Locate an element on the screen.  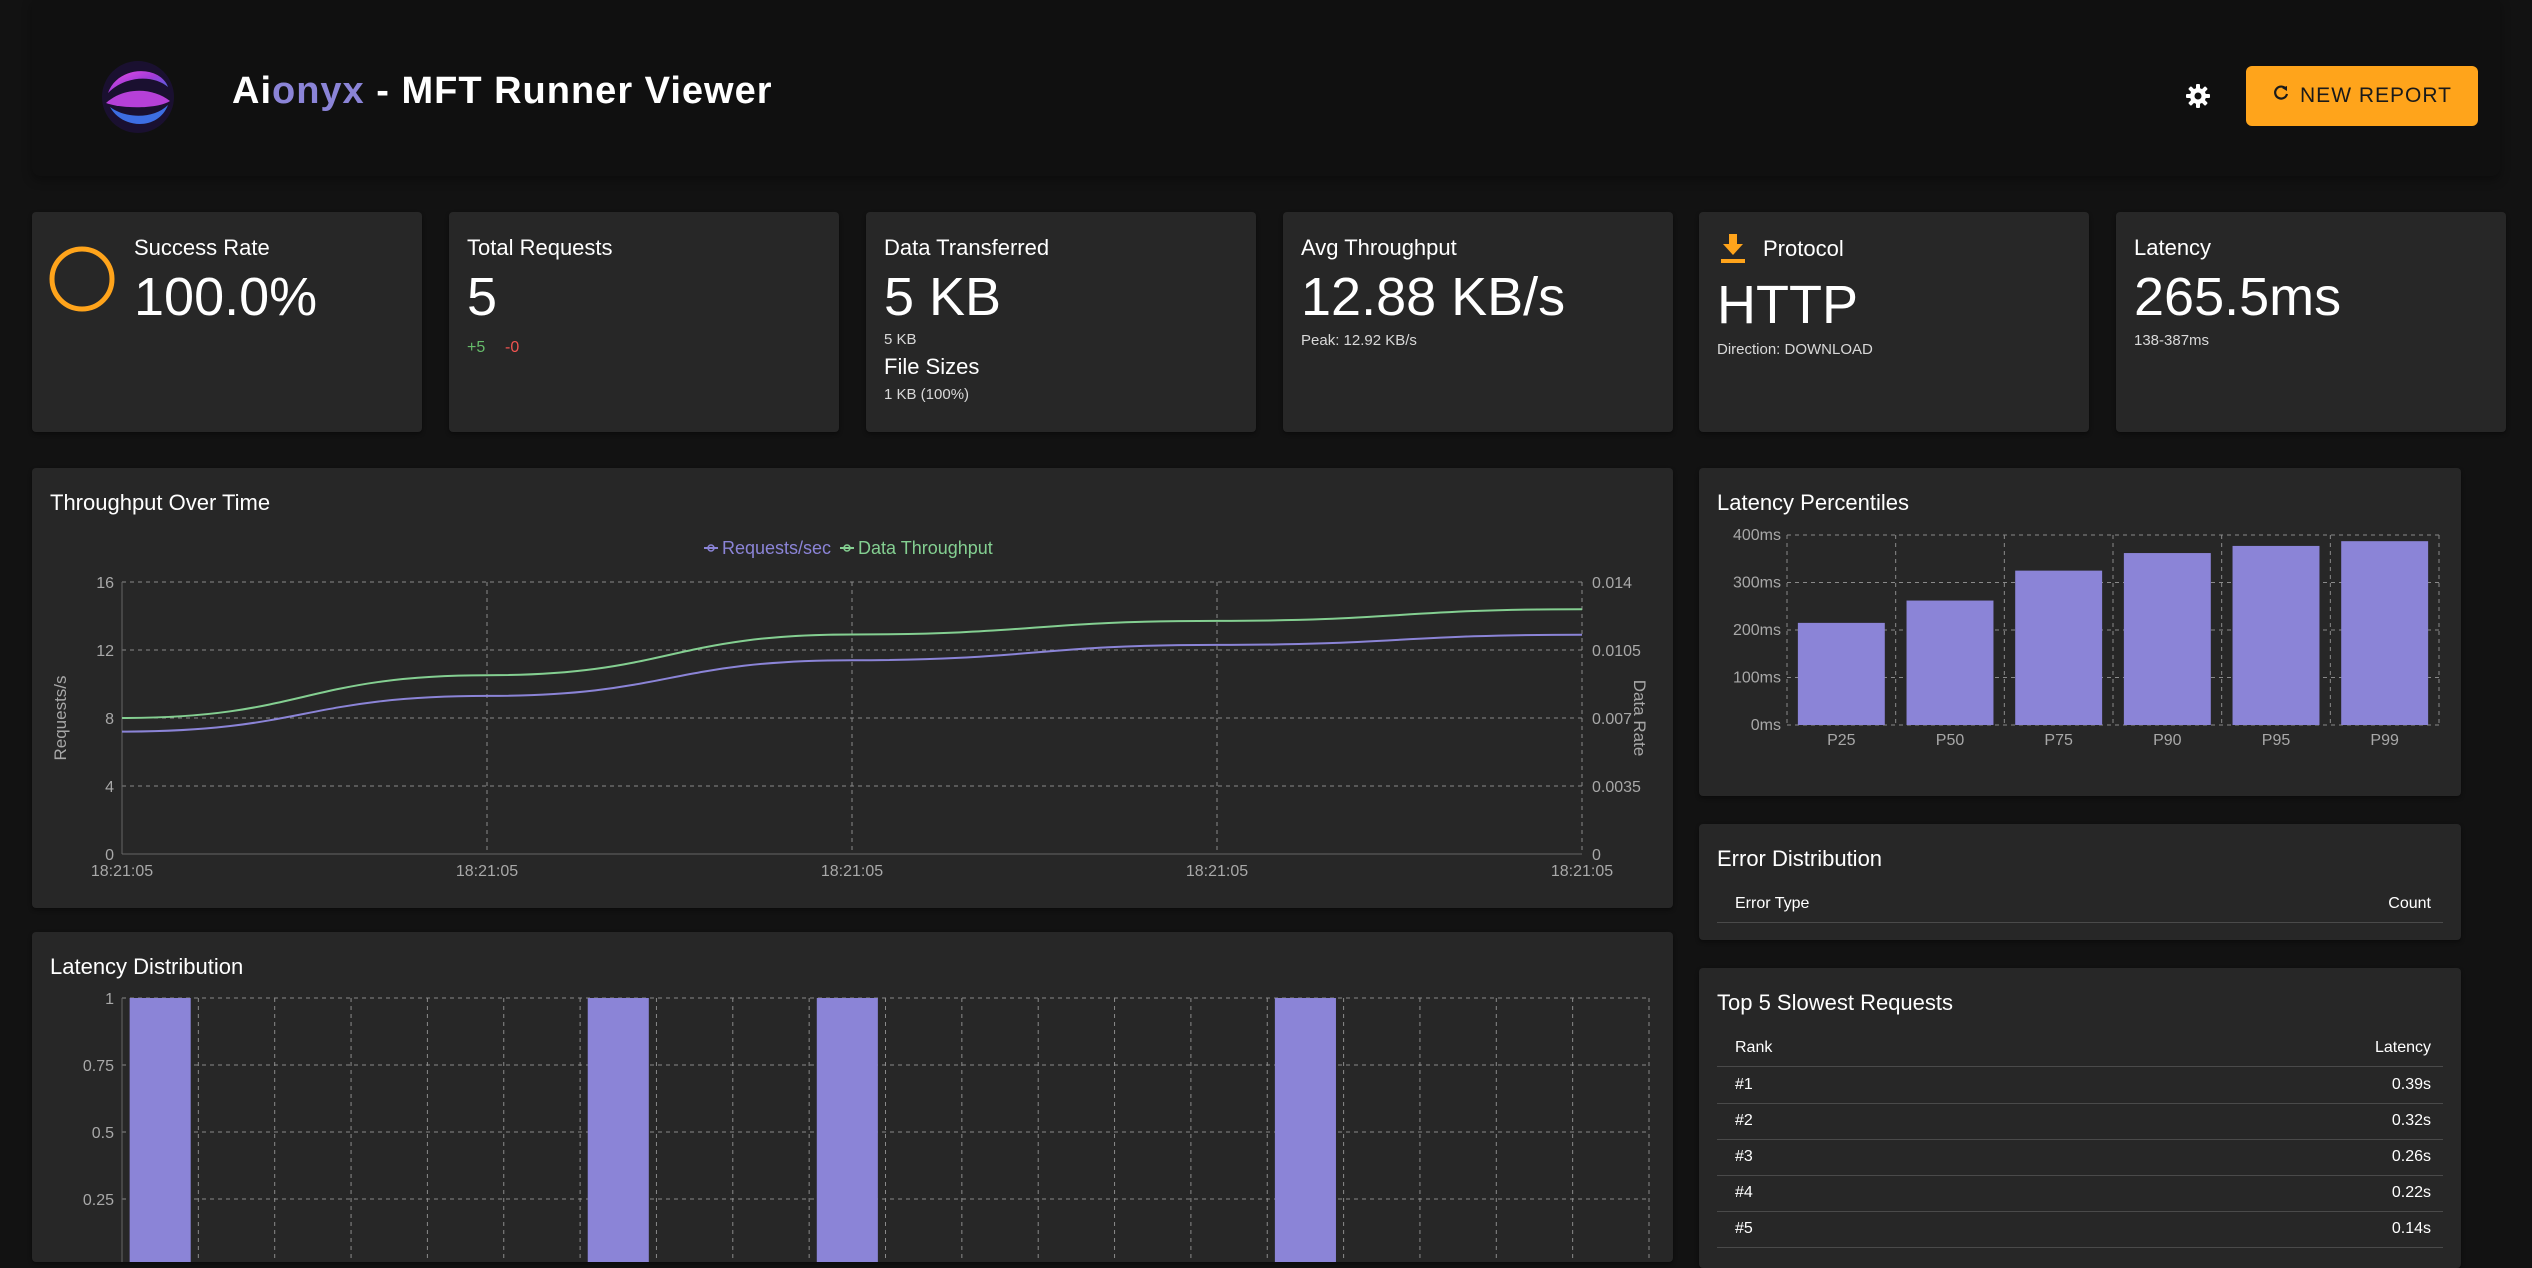
y-tick: 0.5 is located at coordinates (103, 1133).